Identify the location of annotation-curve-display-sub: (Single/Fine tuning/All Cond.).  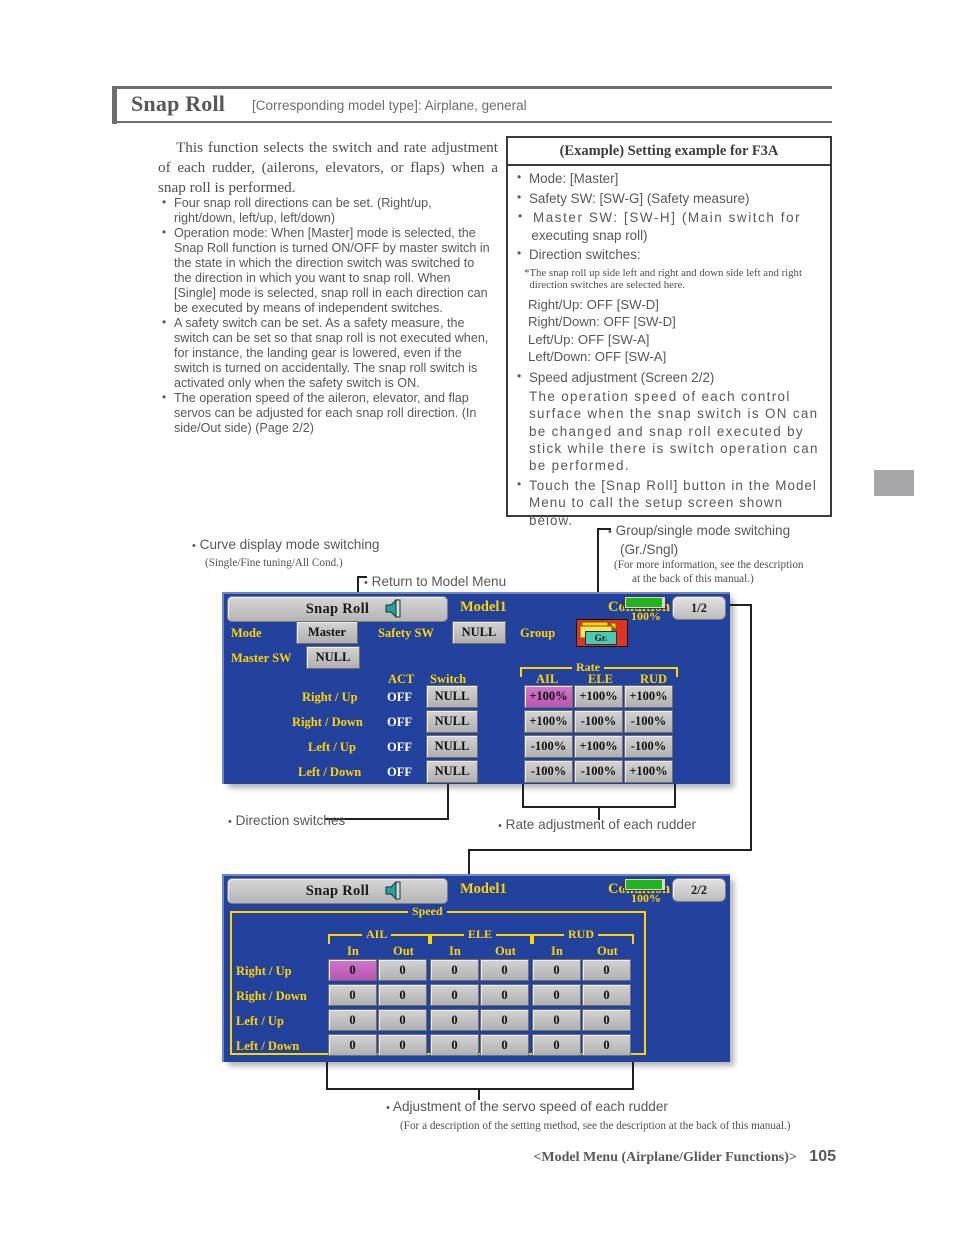
(274, 563).